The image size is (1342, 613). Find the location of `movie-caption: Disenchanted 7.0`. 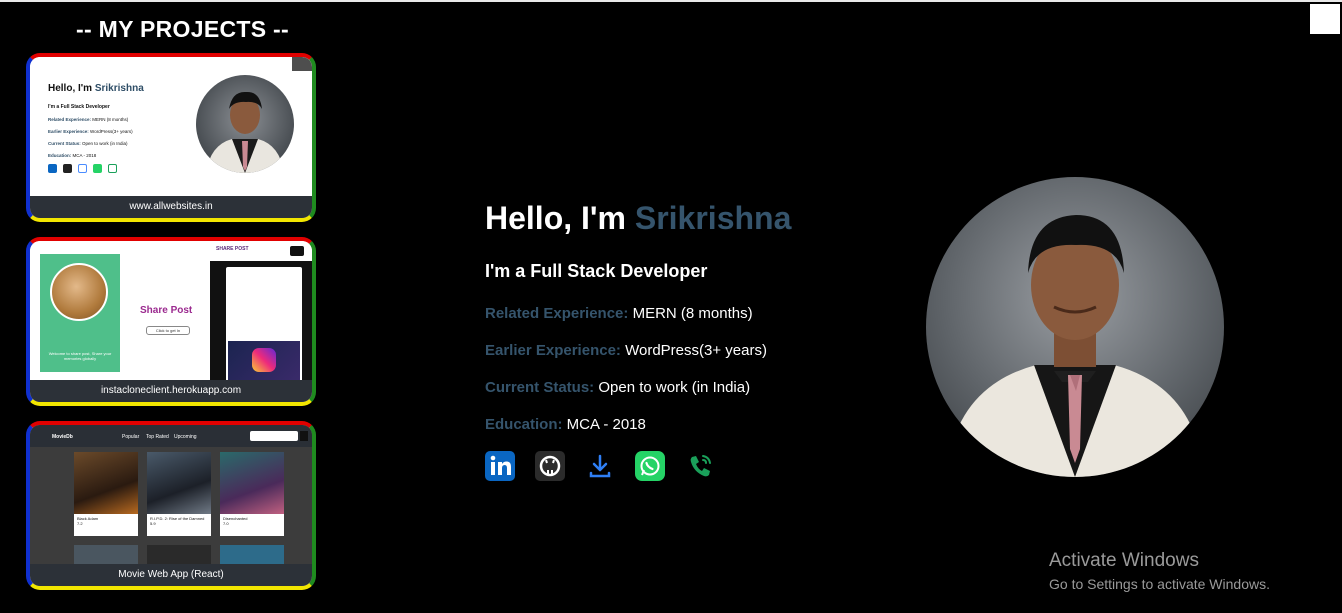

movie-caption: Disenchanted 7.0 is located at coordinates (252, 525).